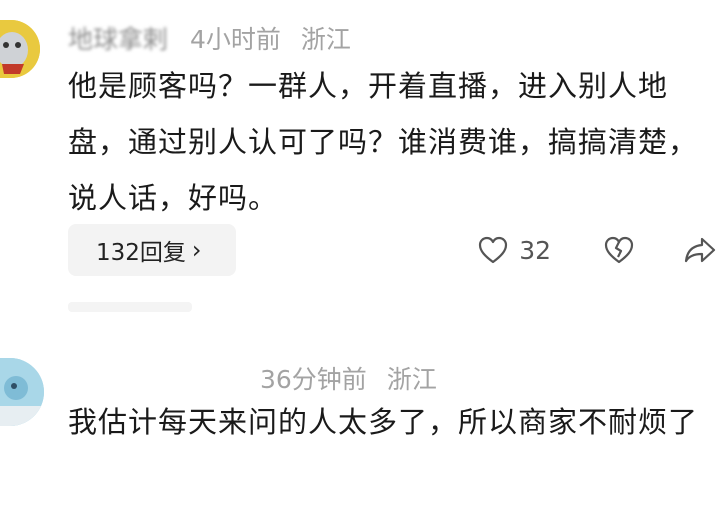  Describe the element at coordinates (313, 379) in the screenshot. I see `comment-time: 36分钟前` at that location.